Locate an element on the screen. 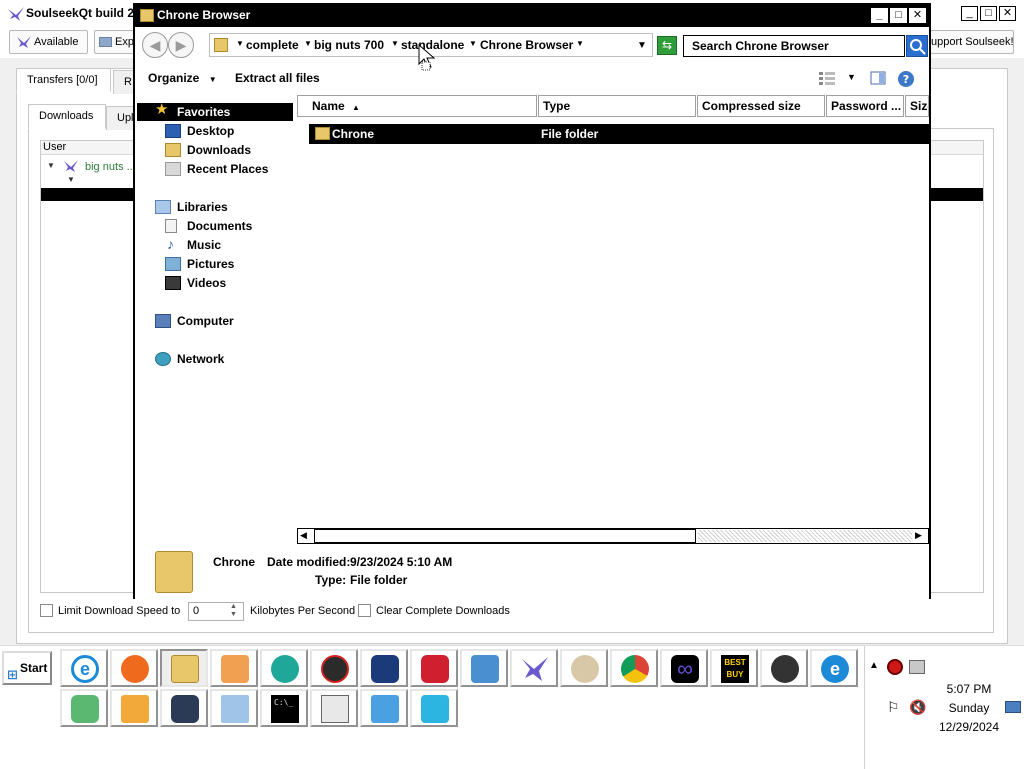 This screenshot has height=769, width=1024. help-icon: ? is located at coordinates (906, 79).